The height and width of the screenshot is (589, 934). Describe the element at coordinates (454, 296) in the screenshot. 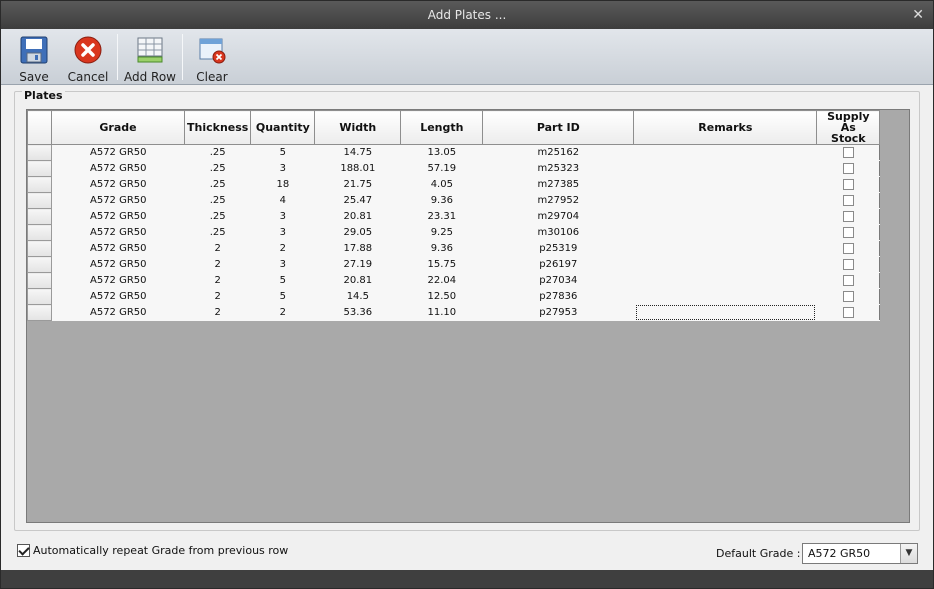

I see `table-row: A572 GR50 2 5 14.5 12.50 p27836` at that location.